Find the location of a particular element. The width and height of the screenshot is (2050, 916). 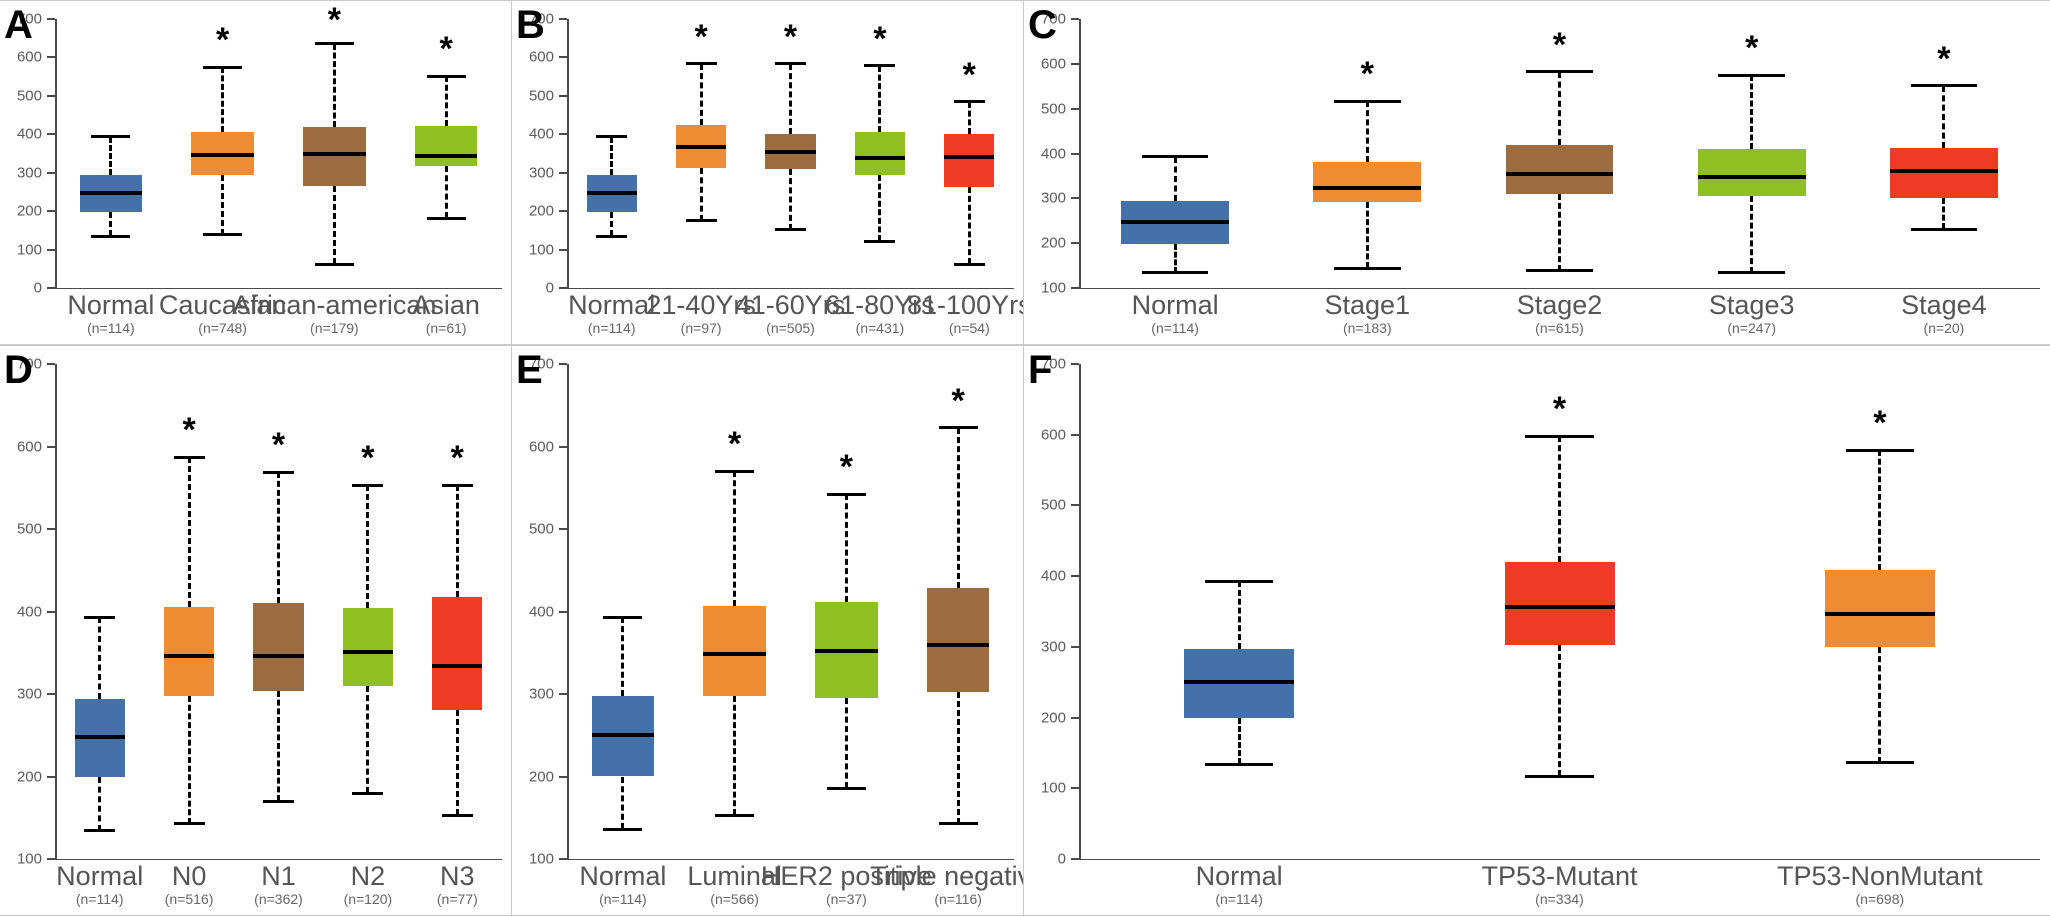

category-name: N2 is located at coordinates (368, 876).